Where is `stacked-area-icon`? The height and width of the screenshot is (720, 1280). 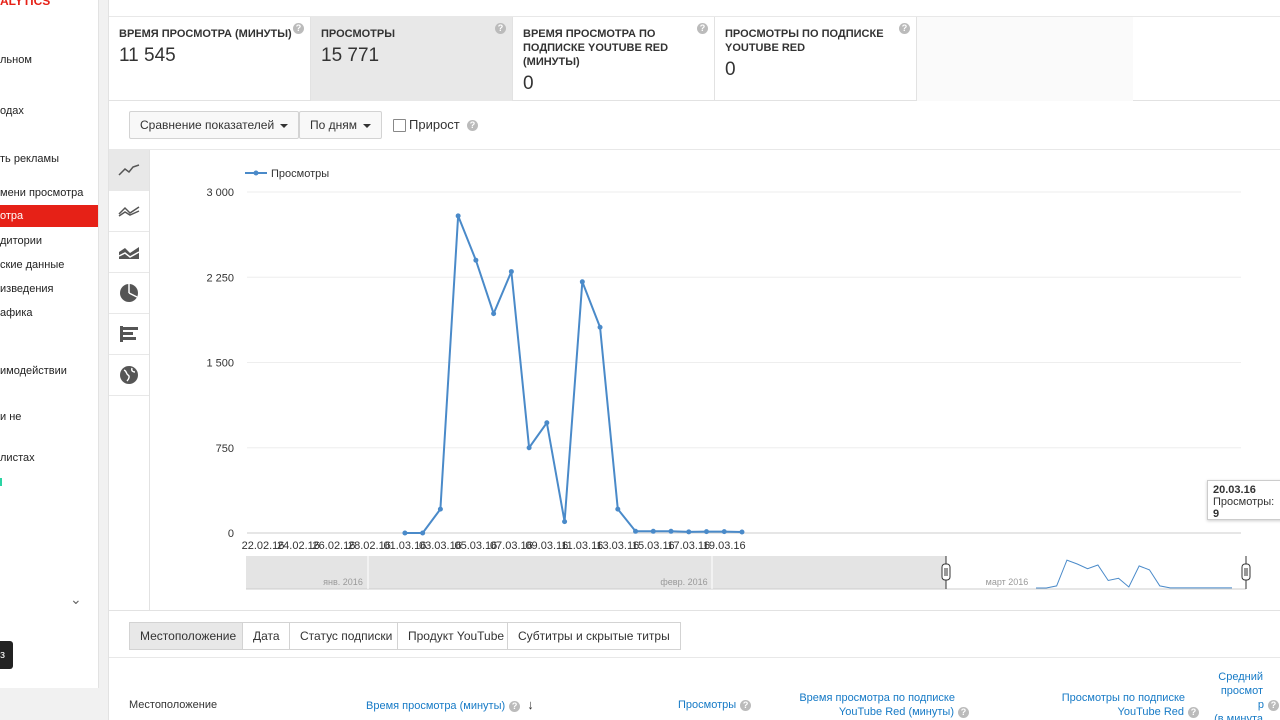
stacked-area-icon is located at coordinates (129, 252).